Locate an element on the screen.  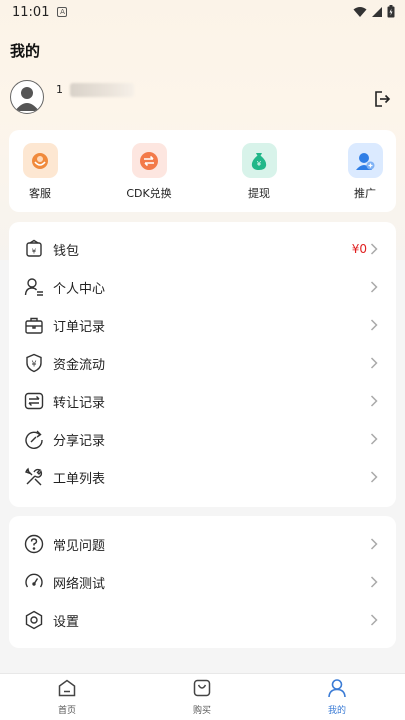
menu-item-share-records: 分享记录 is located at coordinates (202, 439).